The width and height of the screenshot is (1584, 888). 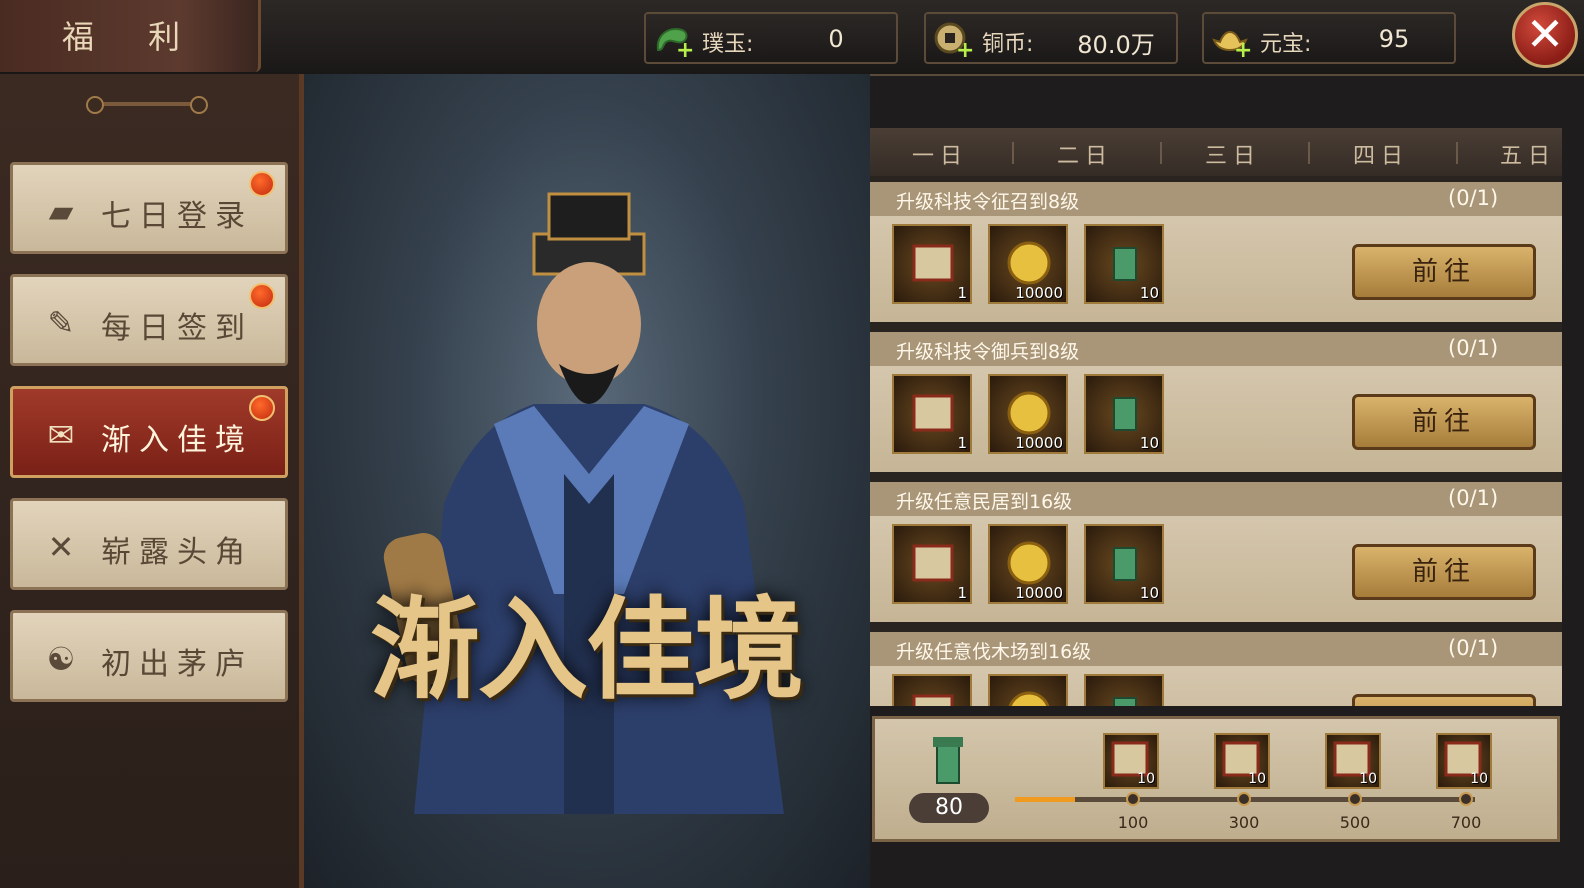 I want to click on sidebar-item-getting-better: ✉ 渐入佳境, so click(x=149, y=432).